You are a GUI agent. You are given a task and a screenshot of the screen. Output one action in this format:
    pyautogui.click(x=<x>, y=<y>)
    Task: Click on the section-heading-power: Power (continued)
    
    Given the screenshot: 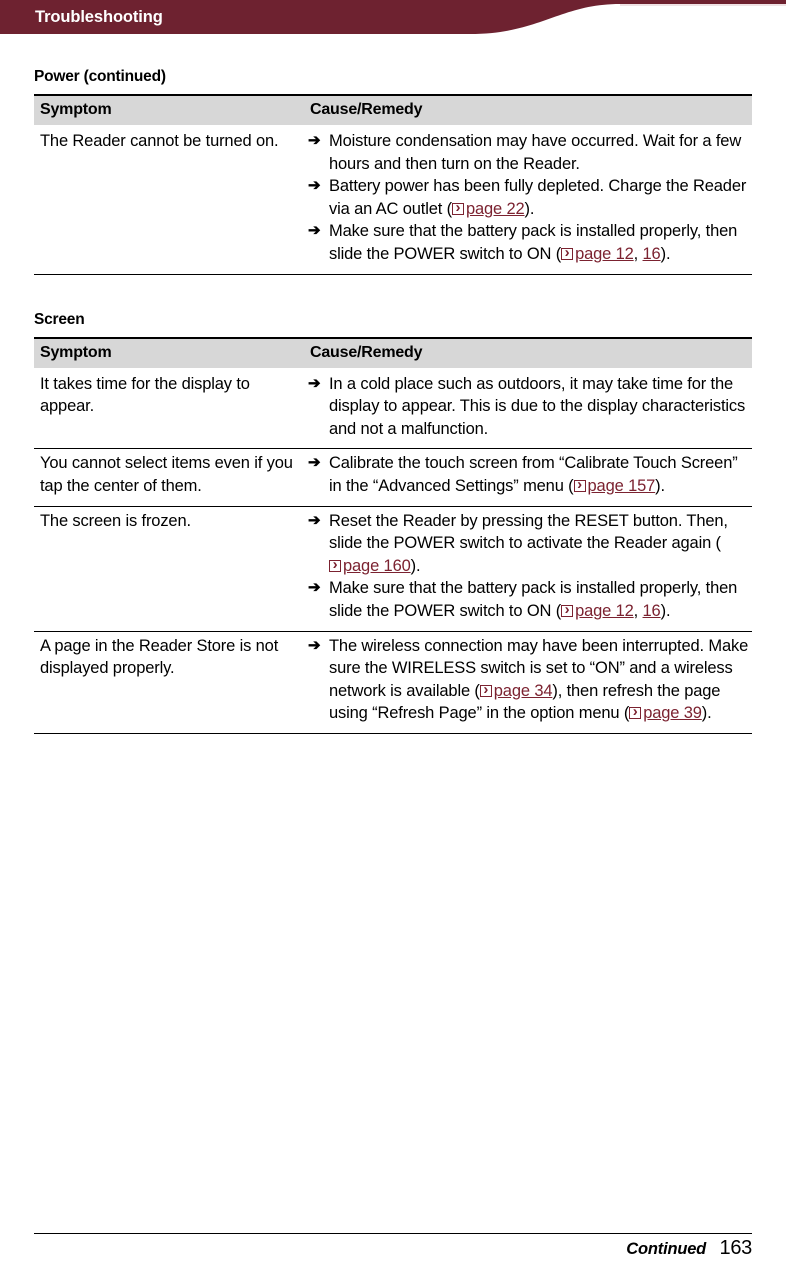 What is the action you would take?
    pyautogui.click(x=100, y=76)
    